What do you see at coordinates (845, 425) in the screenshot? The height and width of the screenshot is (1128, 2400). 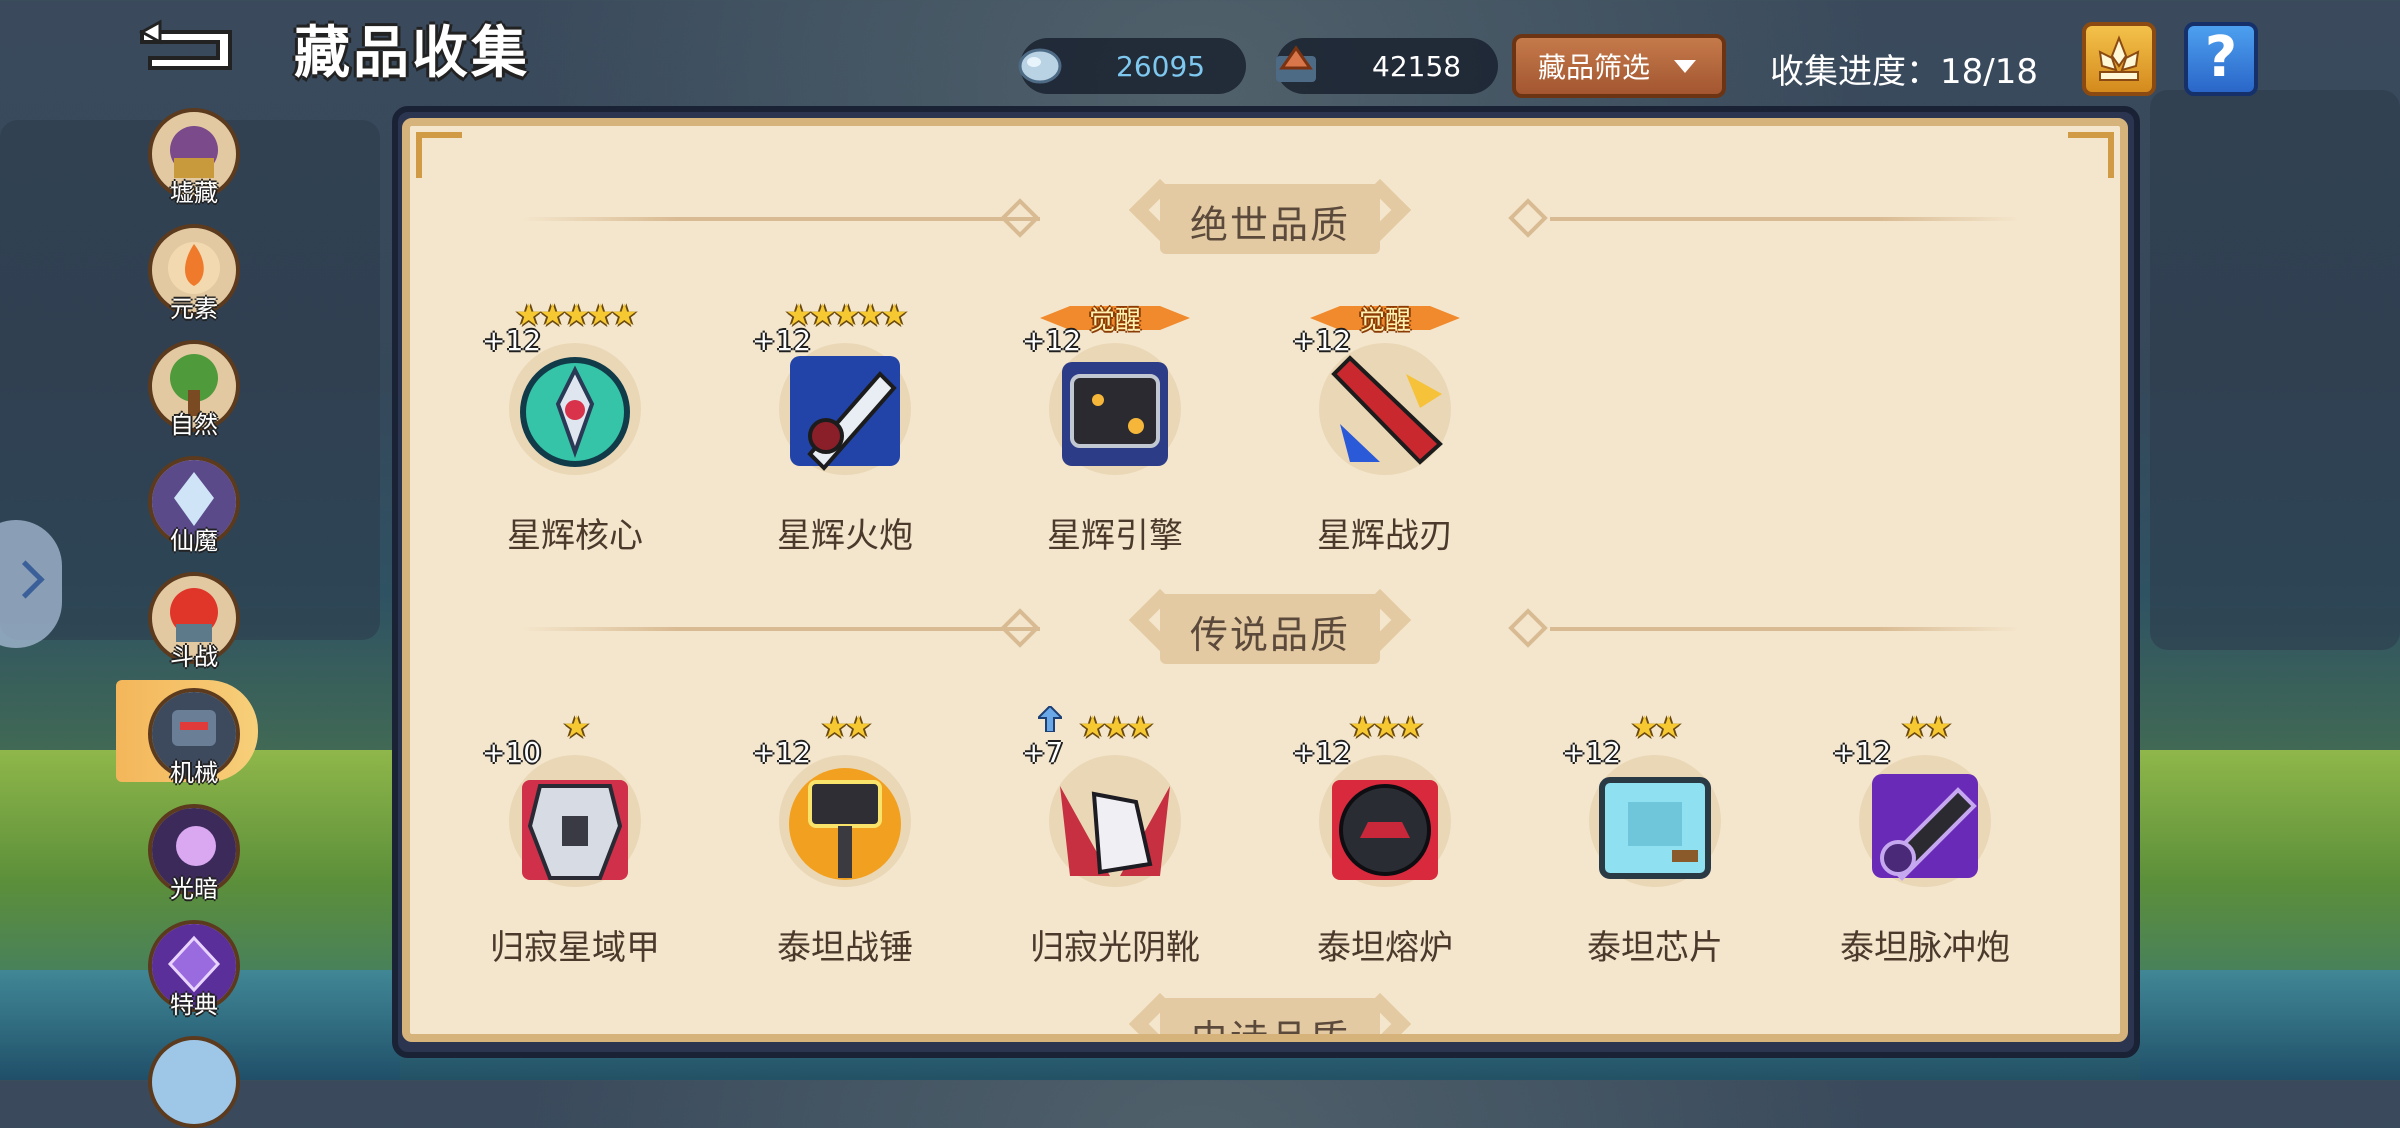 I see `collection-item: ★★★★★ +12 星辉火炮` at bounding box center [845, 425].